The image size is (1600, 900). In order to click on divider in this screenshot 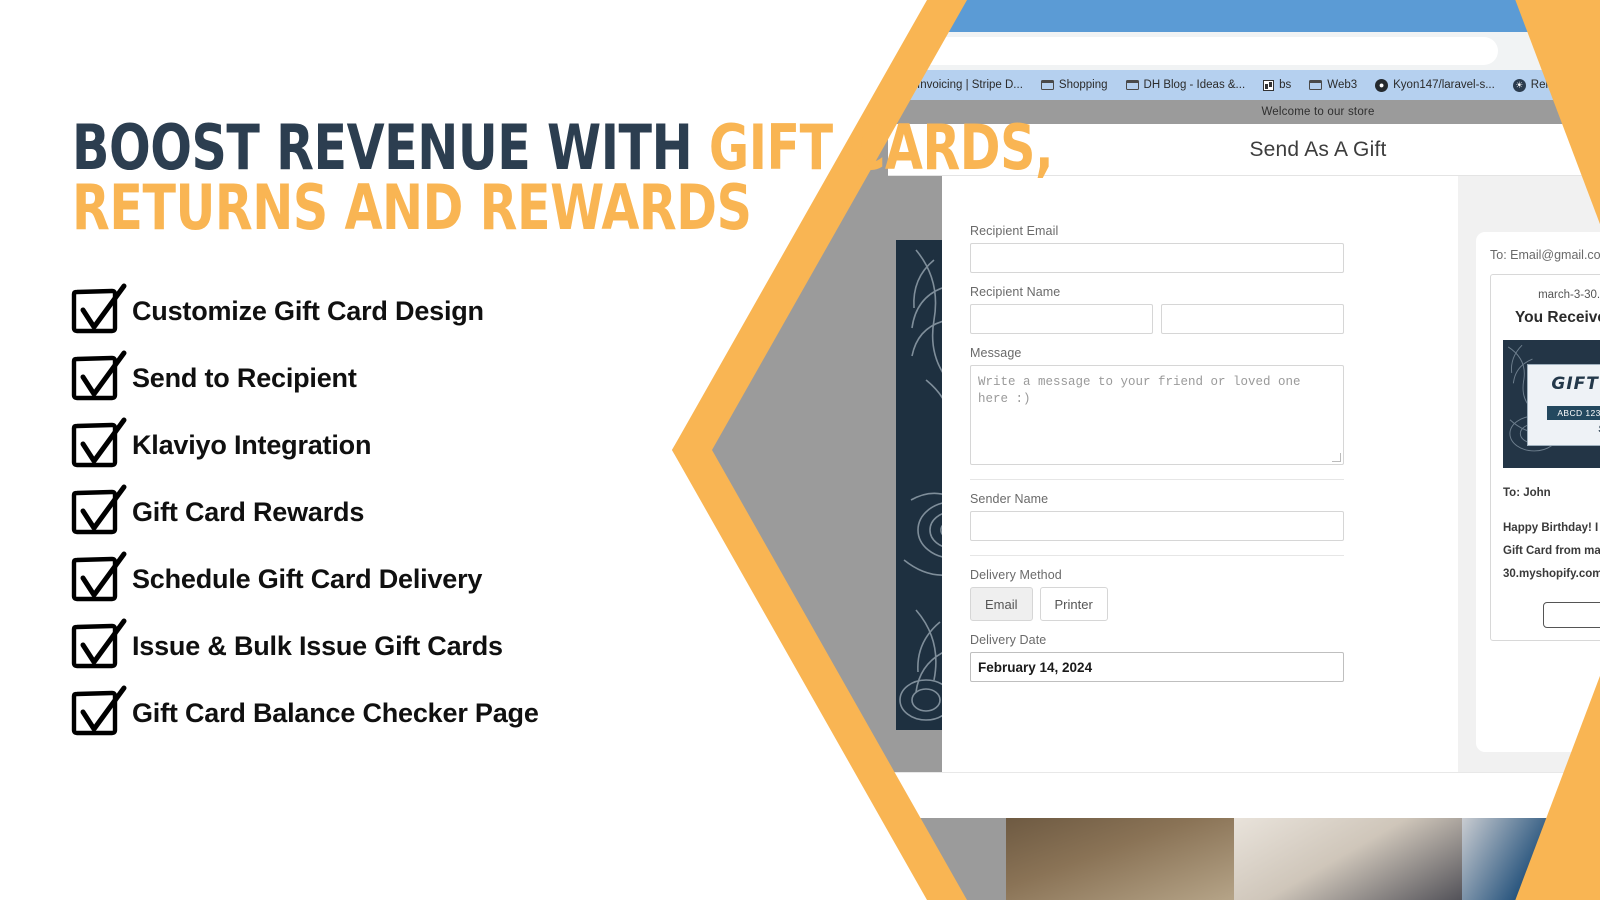, I will do `click(1157, 555)`.